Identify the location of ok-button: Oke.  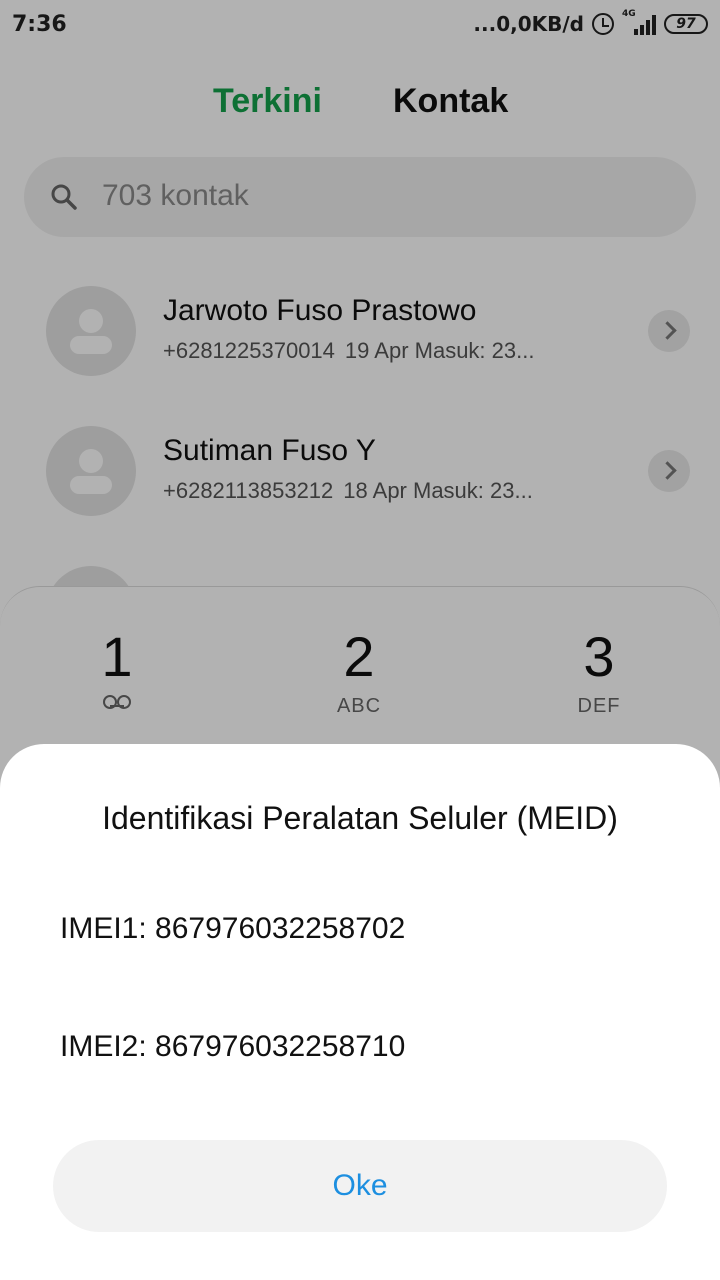
(360, 1186).